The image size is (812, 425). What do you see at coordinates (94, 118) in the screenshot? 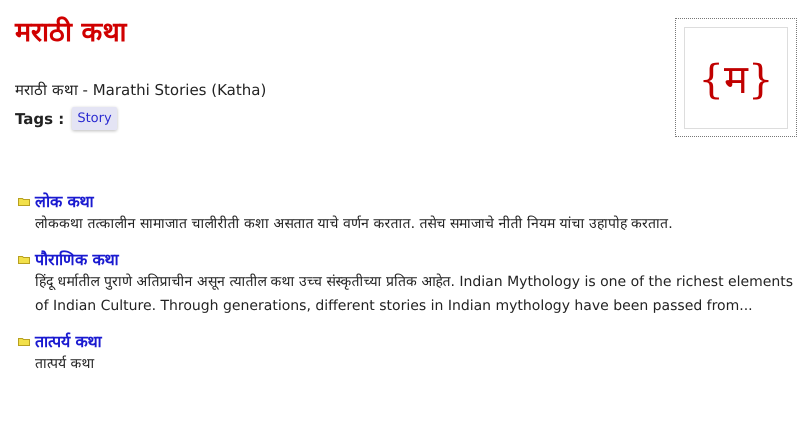
I see `tag-link: Story` at bounding box center [94, 118].